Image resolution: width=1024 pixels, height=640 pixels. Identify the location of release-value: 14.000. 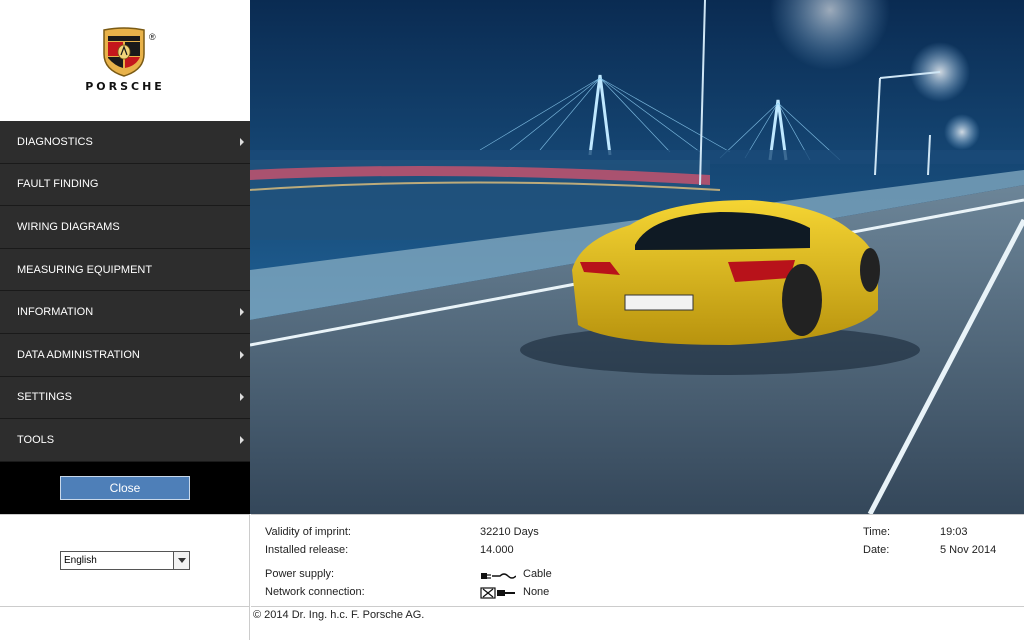
(497, 550).